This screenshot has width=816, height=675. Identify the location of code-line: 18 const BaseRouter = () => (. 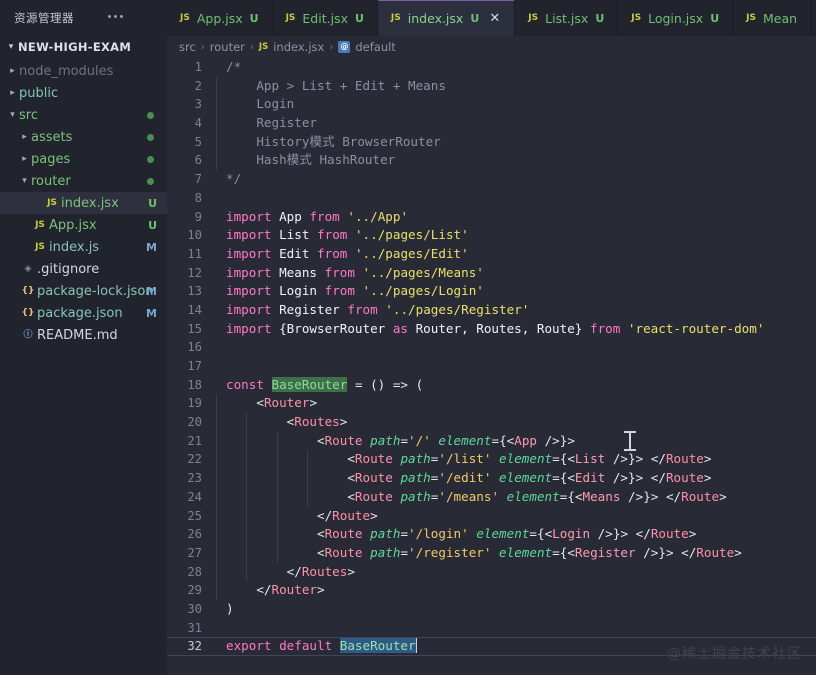
(491, 385).